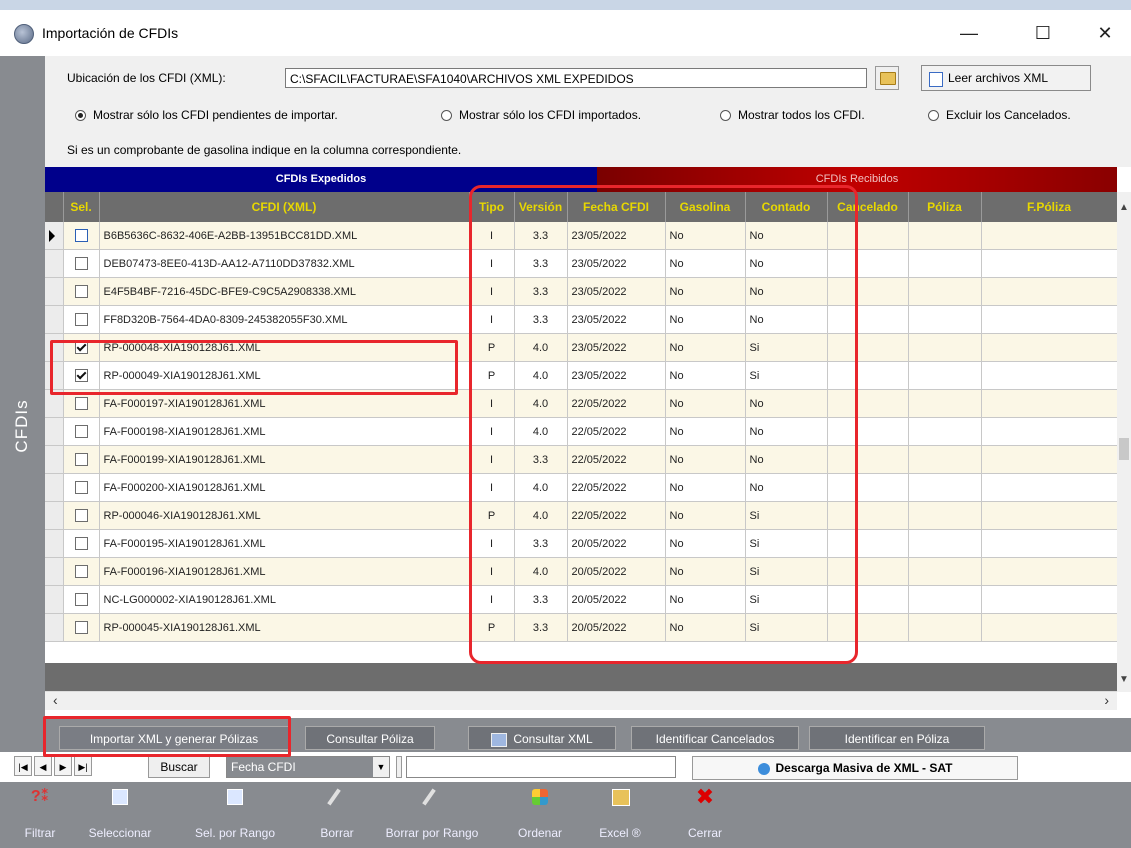  I want to click on sort-button: Ordenar, so click(540, 813).